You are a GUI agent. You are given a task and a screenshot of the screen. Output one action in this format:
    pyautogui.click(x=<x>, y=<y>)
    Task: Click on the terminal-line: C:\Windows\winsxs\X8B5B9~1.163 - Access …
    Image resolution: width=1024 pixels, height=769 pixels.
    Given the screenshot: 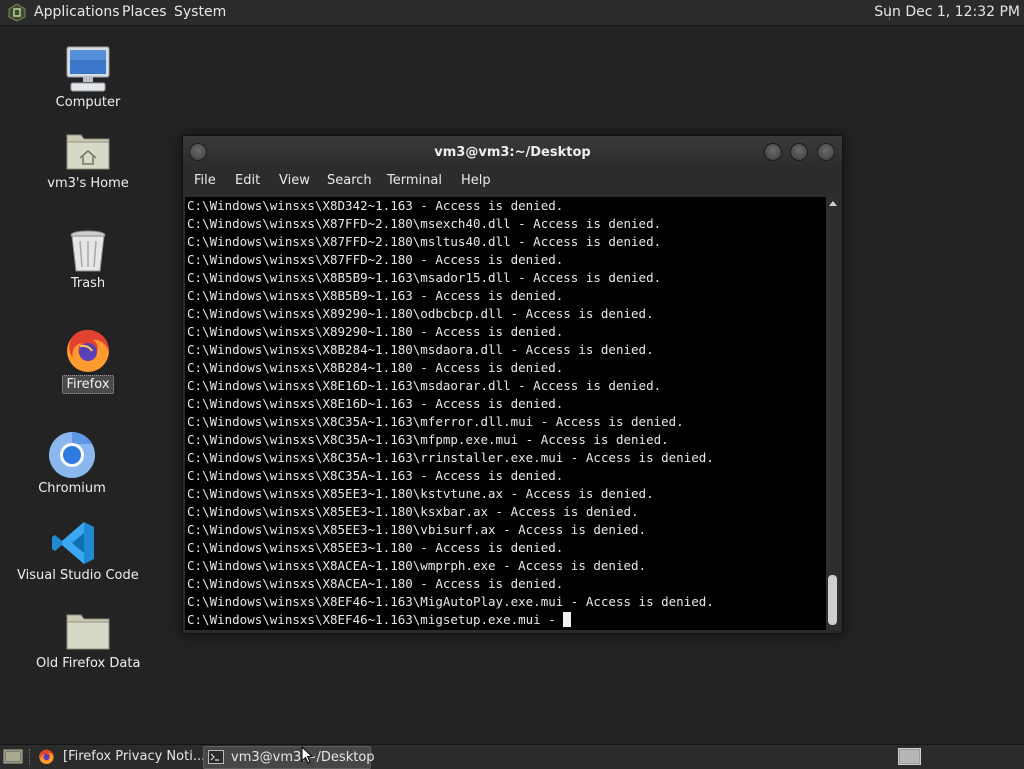 What is the action you would take?
    pyautogui.click(x=375, y=295)
    